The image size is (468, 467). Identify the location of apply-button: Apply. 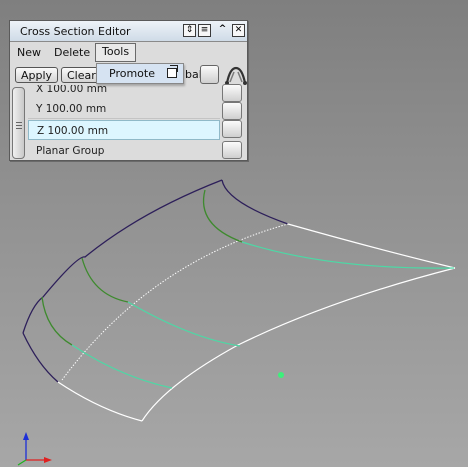
(37, 75).